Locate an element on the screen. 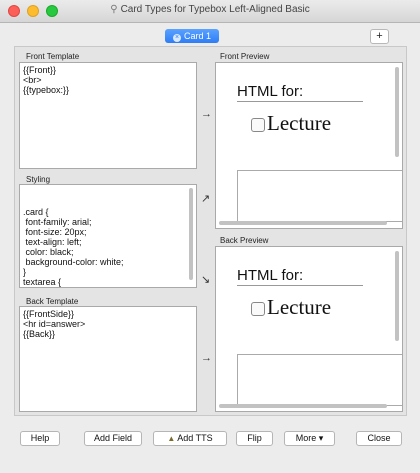  tab-card-1: × Card 1 is located at coordinates (192, 36).